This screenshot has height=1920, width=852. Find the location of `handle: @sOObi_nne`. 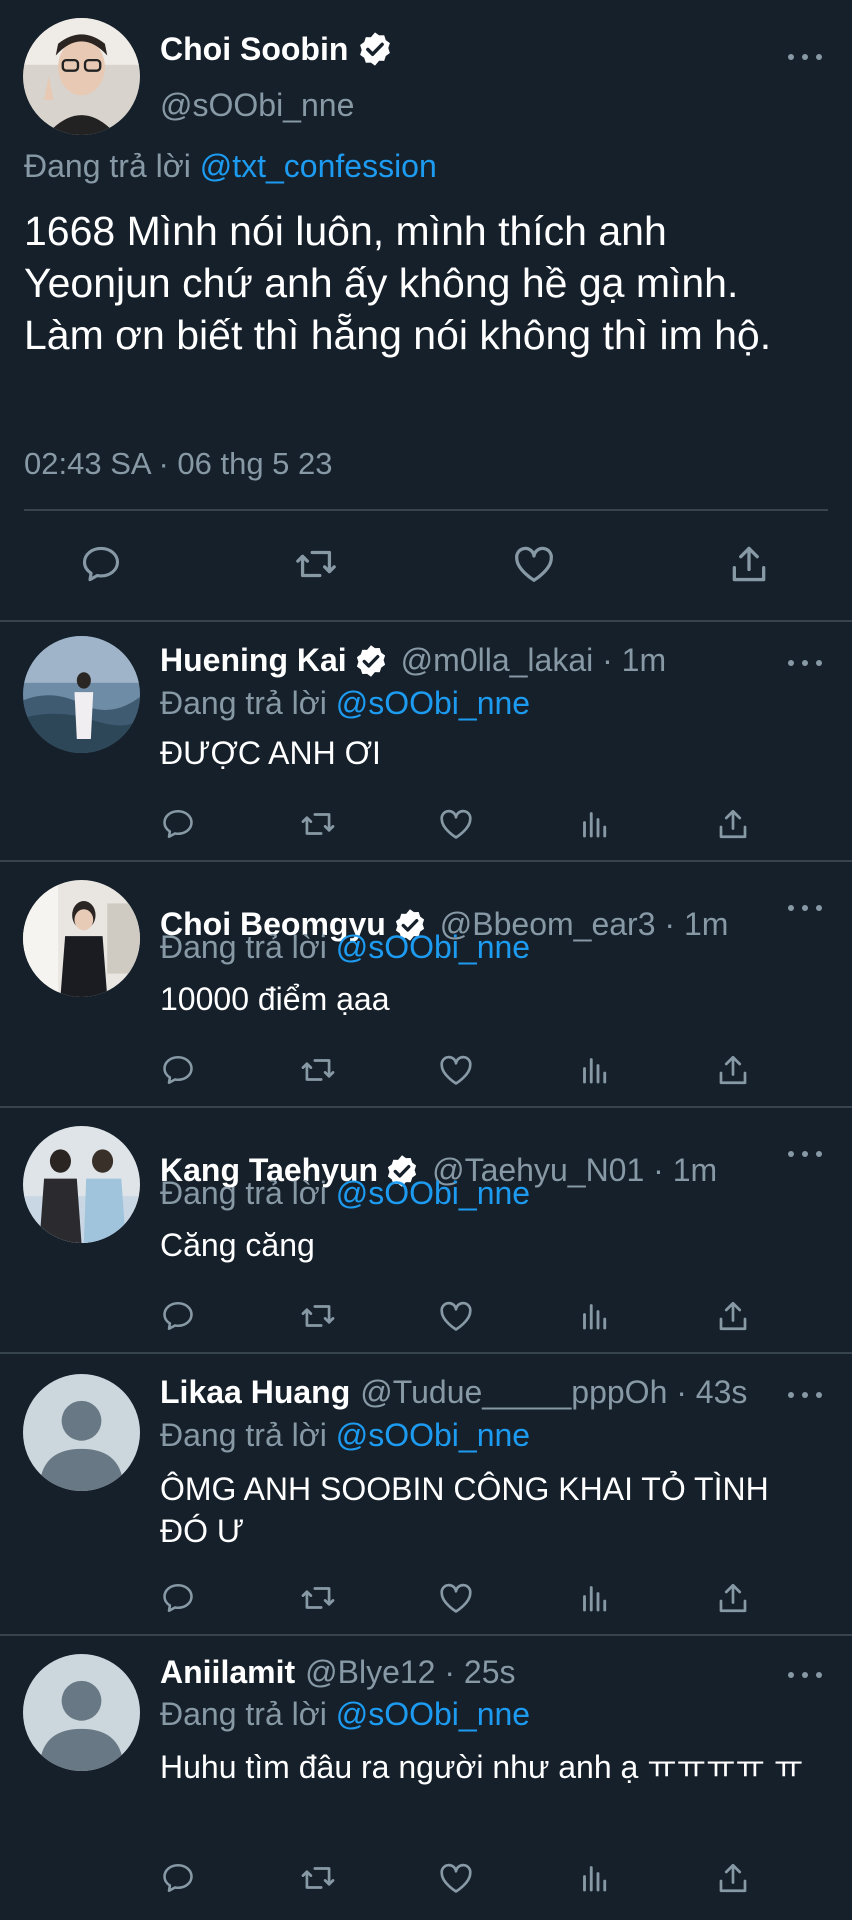

handle: @sOObi_nne is located at coordinates (257, 105).